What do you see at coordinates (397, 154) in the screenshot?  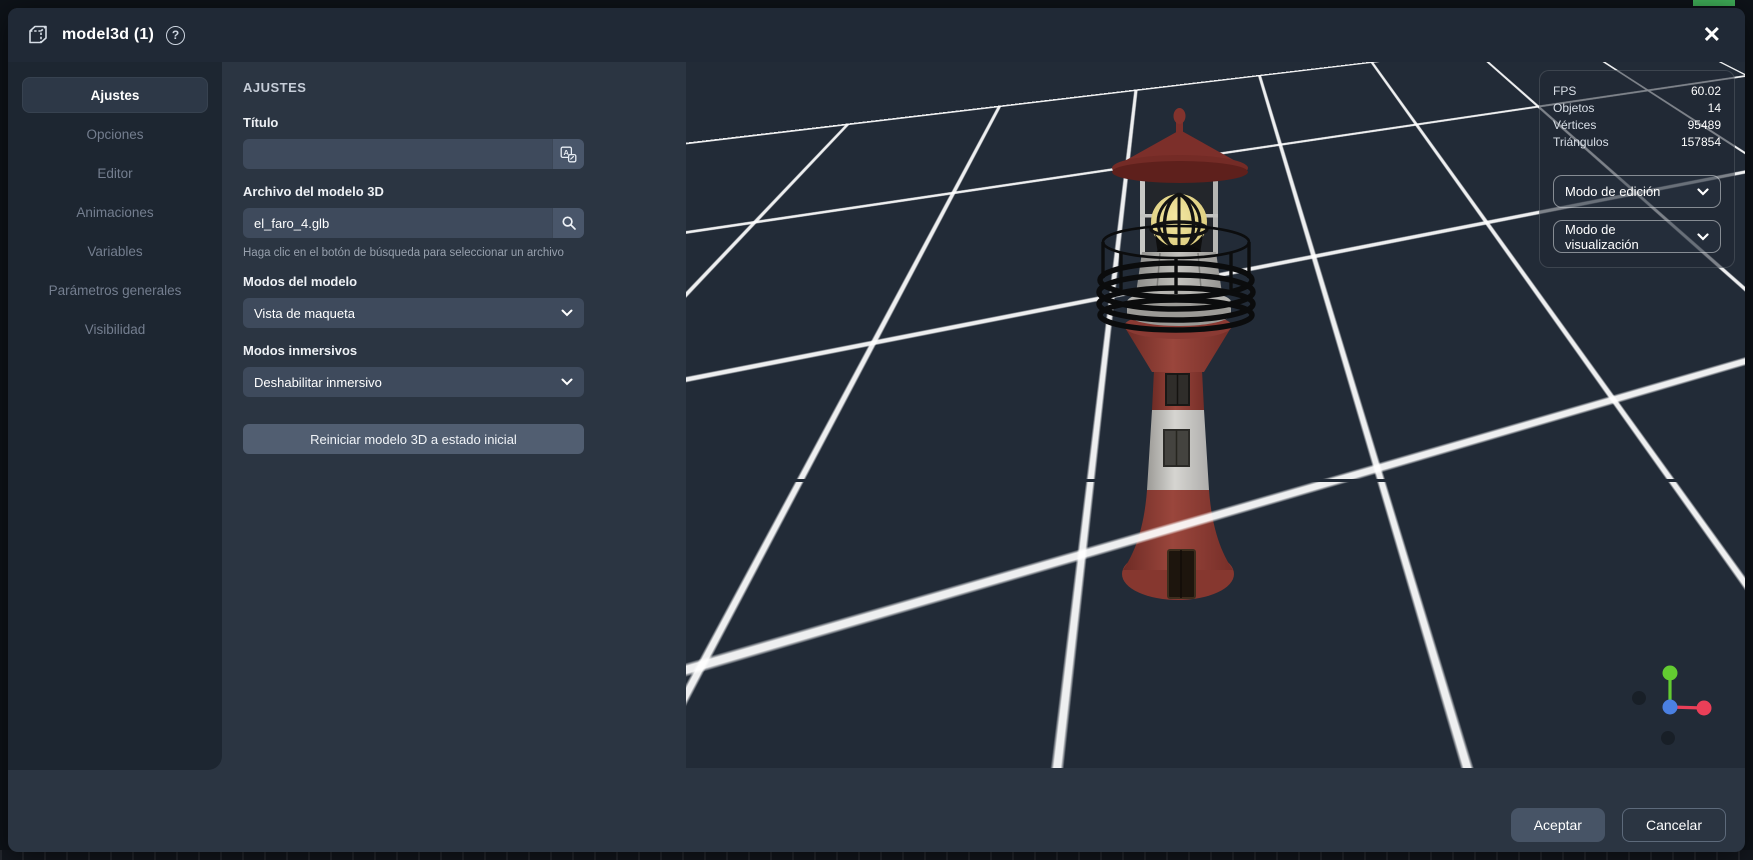 I see `titulo-input` at bounding box center [397, 154].